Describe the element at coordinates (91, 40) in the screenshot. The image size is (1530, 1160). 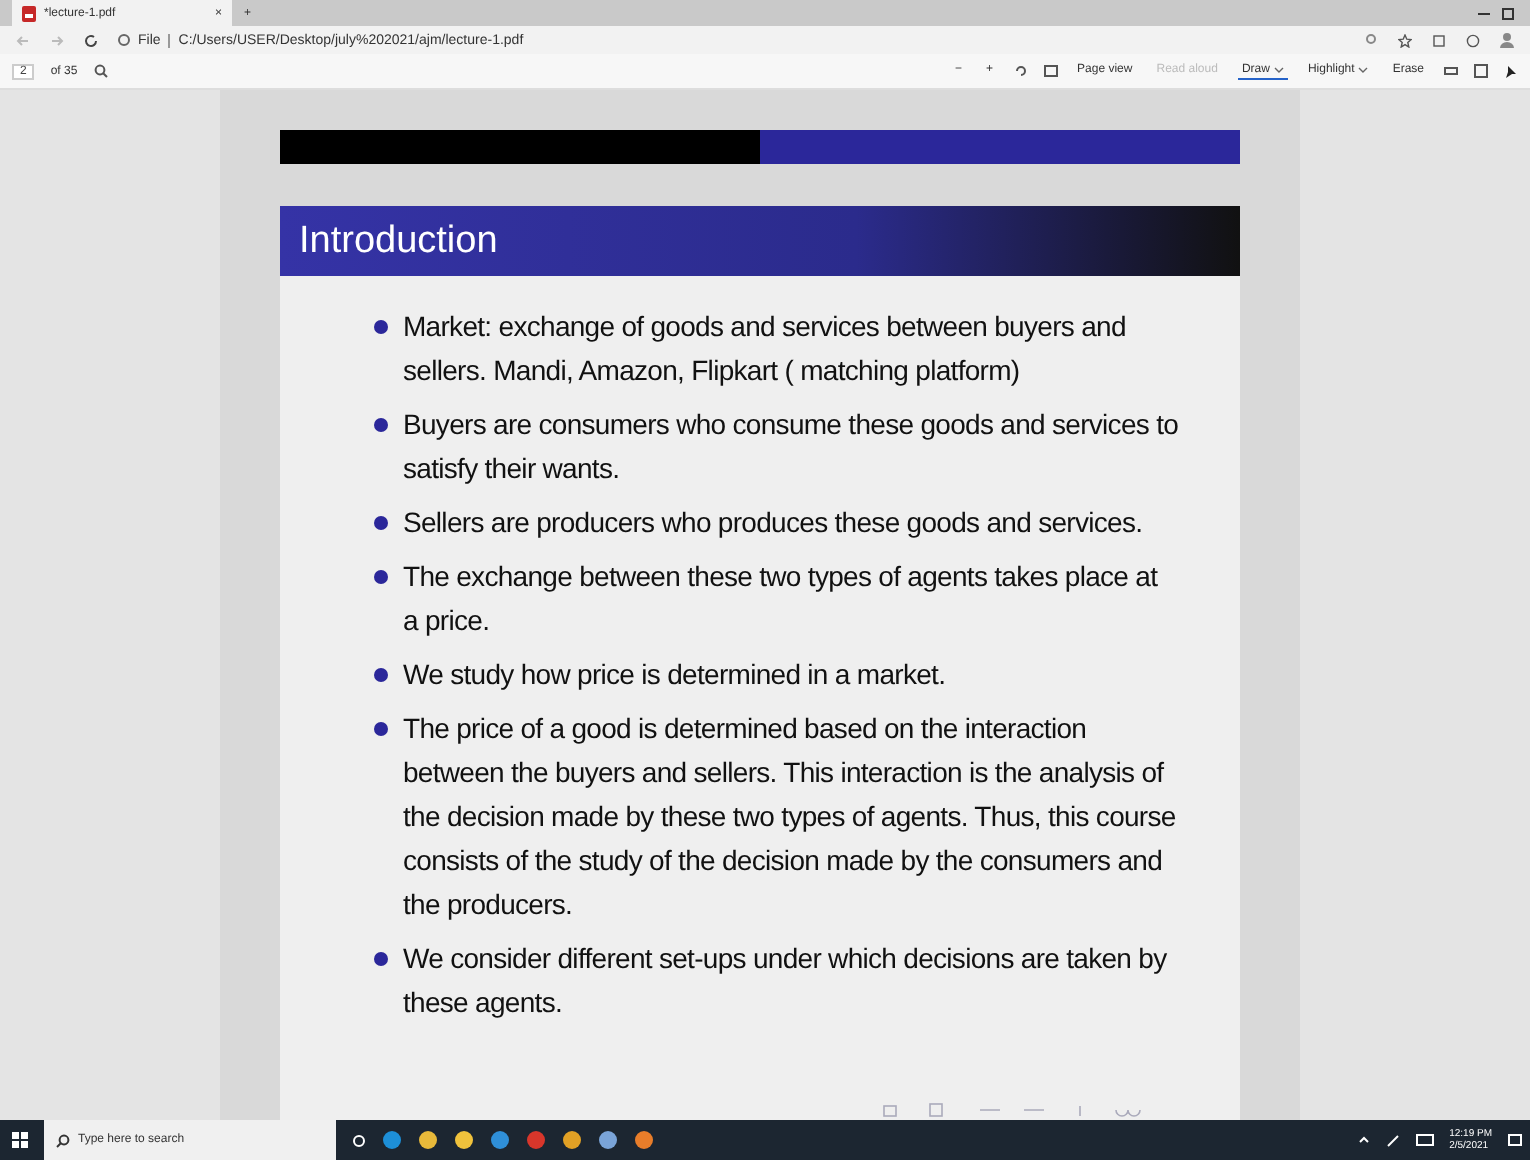
I see `refresh-icon` at that location.